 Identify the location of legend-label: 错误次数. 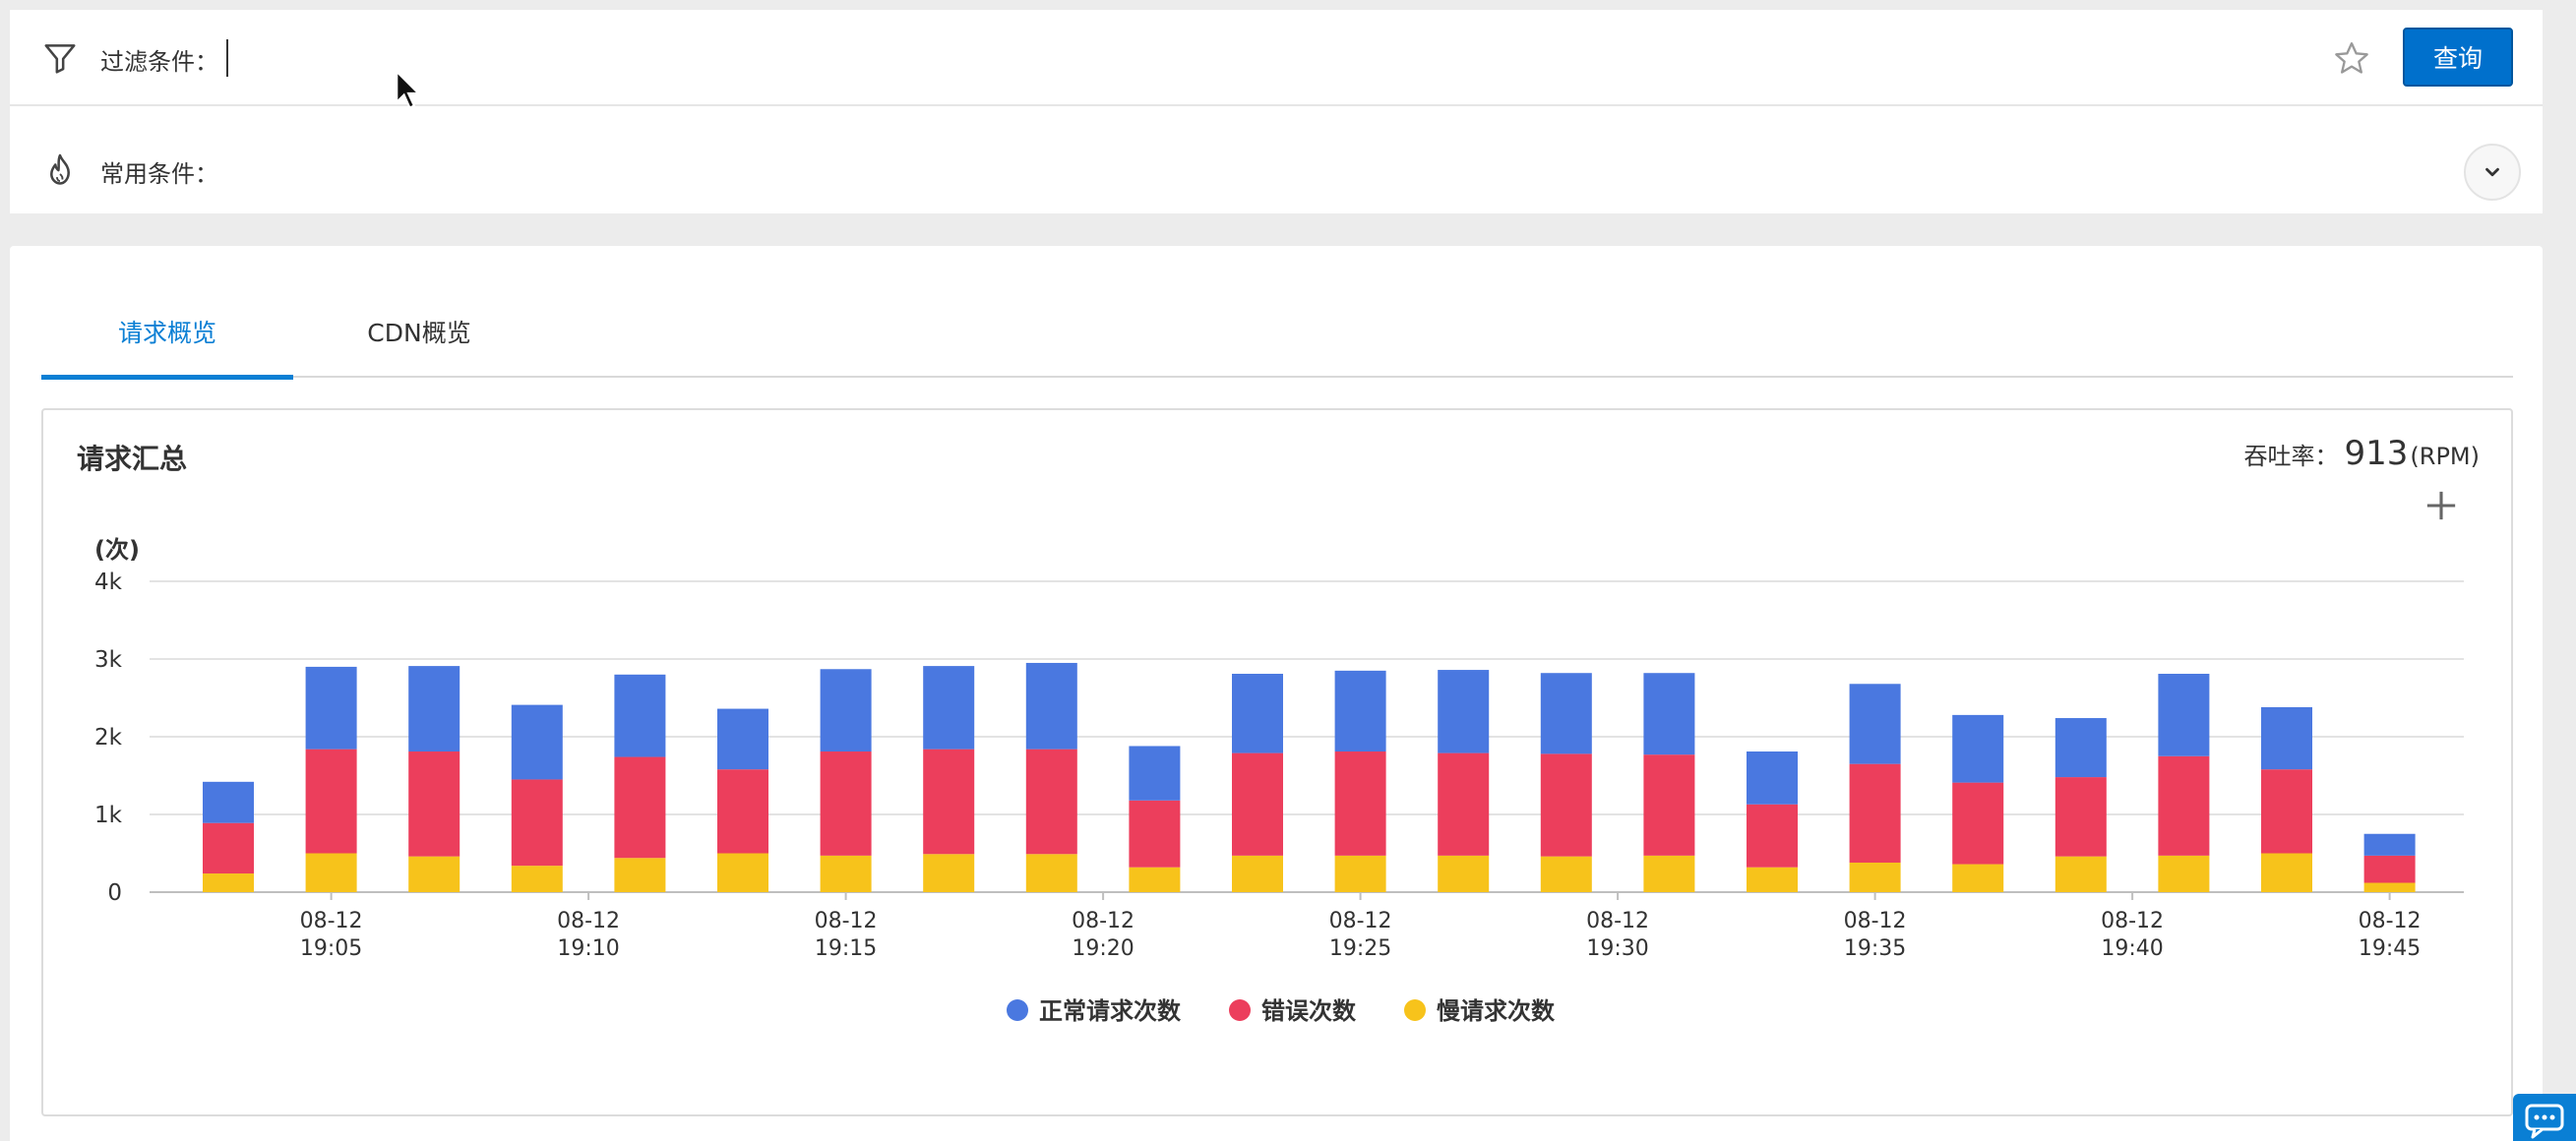
(1309, 1011).